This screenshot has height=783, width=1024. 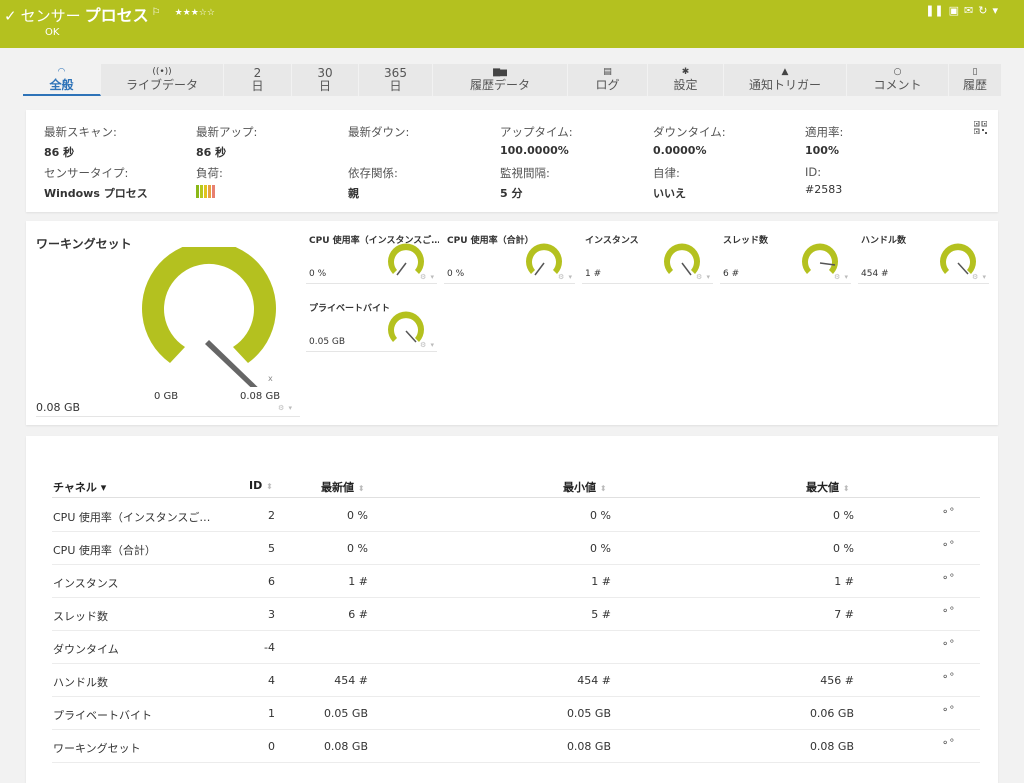 I want to click on channel-max-value: 0.08 GB, so click(x=831, y=746).